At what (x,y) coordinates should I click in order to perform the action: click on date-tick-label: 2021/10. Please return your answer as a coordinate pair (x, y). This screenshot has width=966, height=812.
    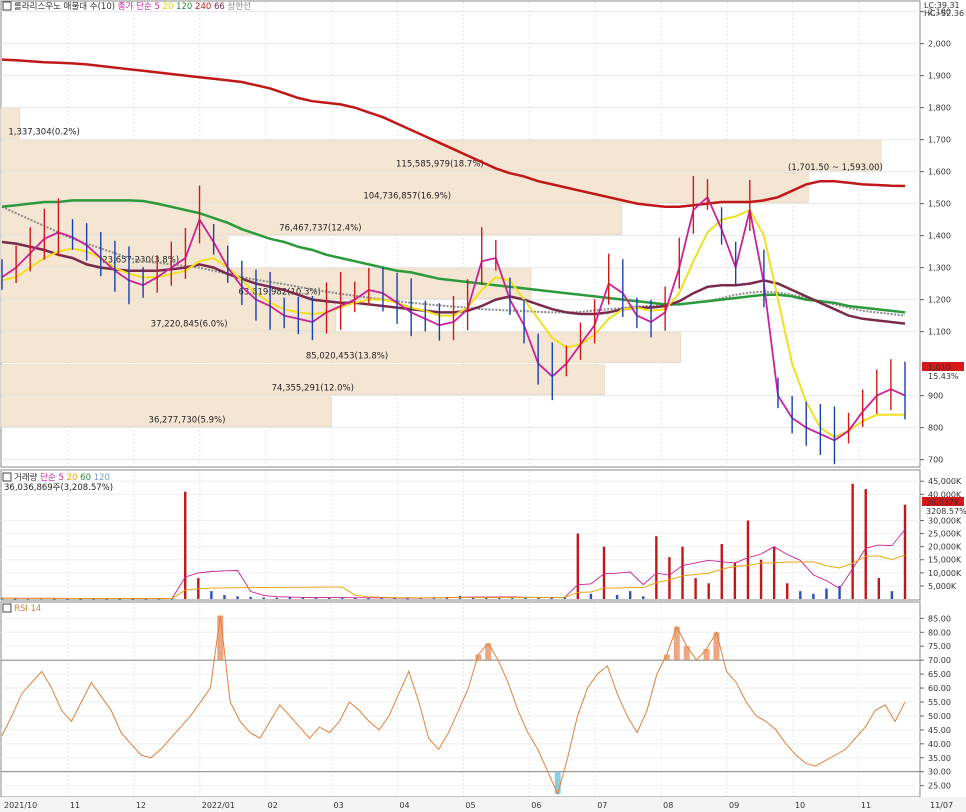
    Looking at the image, I should click on (20, 805).